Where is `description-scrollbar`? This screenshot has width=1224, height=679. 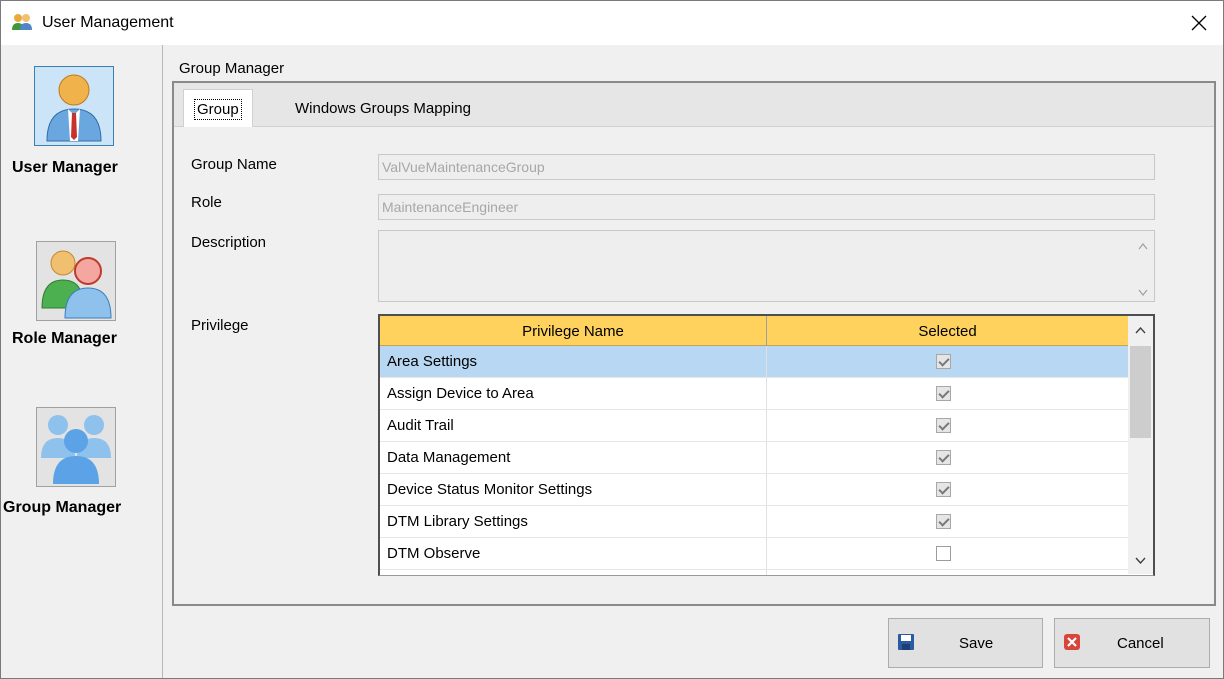 description-scrollbar is located at coordinates (1143, 266).